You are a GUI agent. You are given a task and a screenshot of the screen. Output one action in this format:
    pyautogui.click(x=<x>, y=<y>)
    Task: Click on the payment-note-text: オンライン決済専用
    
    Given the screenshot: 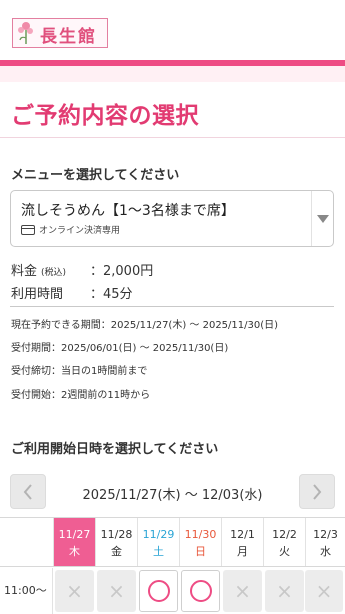 What is the action you would take?
    pyautogui.click(x=80, y=231)
    